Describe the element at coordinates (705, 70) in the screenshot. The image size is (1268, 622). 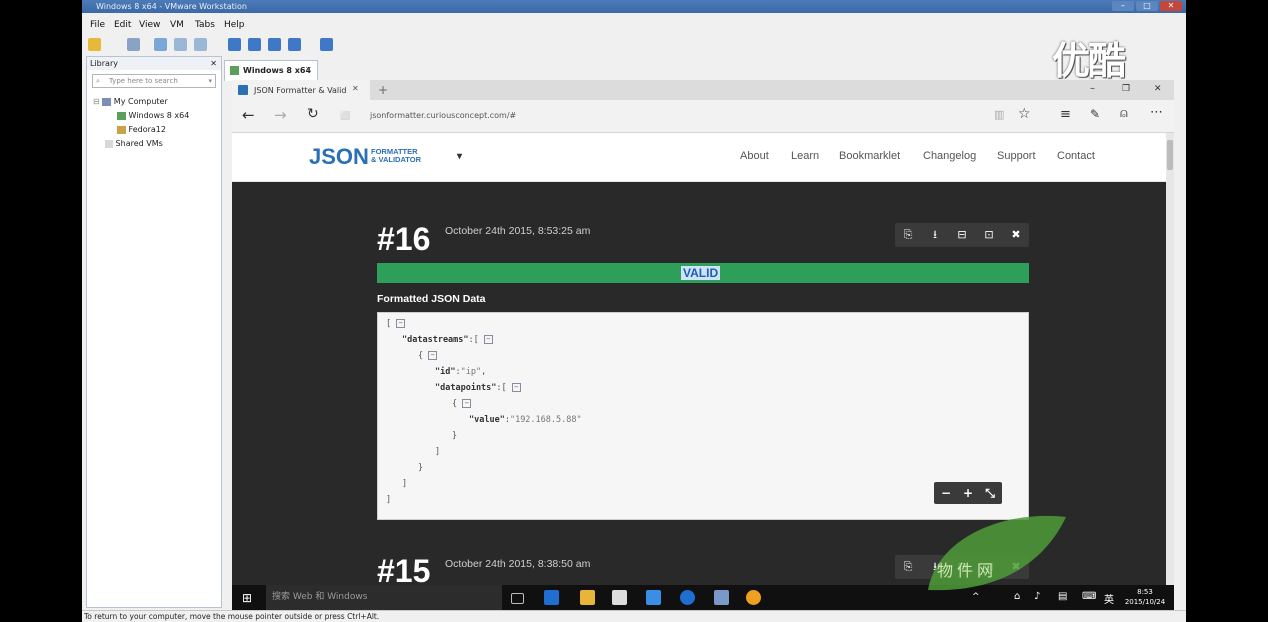
I see `vm-tab-bar: Windows 8 x64 ✕` at that location.